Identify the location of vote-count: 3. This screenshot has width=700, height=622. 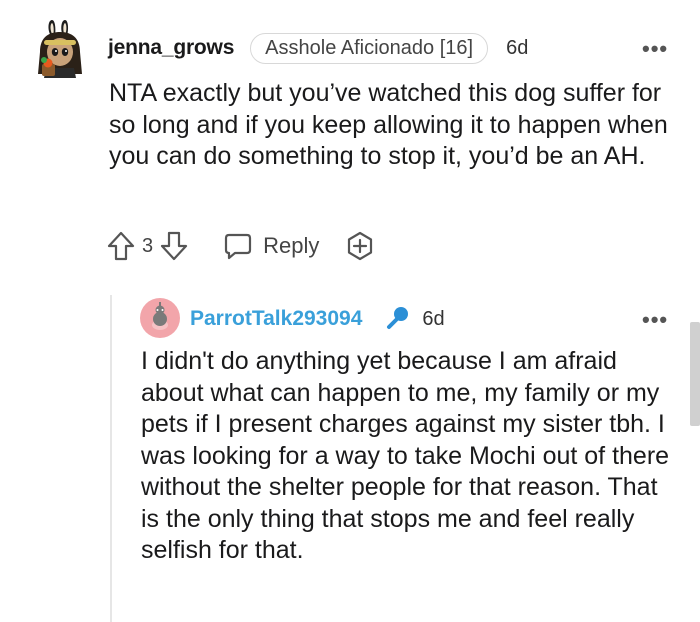
(148, 245).